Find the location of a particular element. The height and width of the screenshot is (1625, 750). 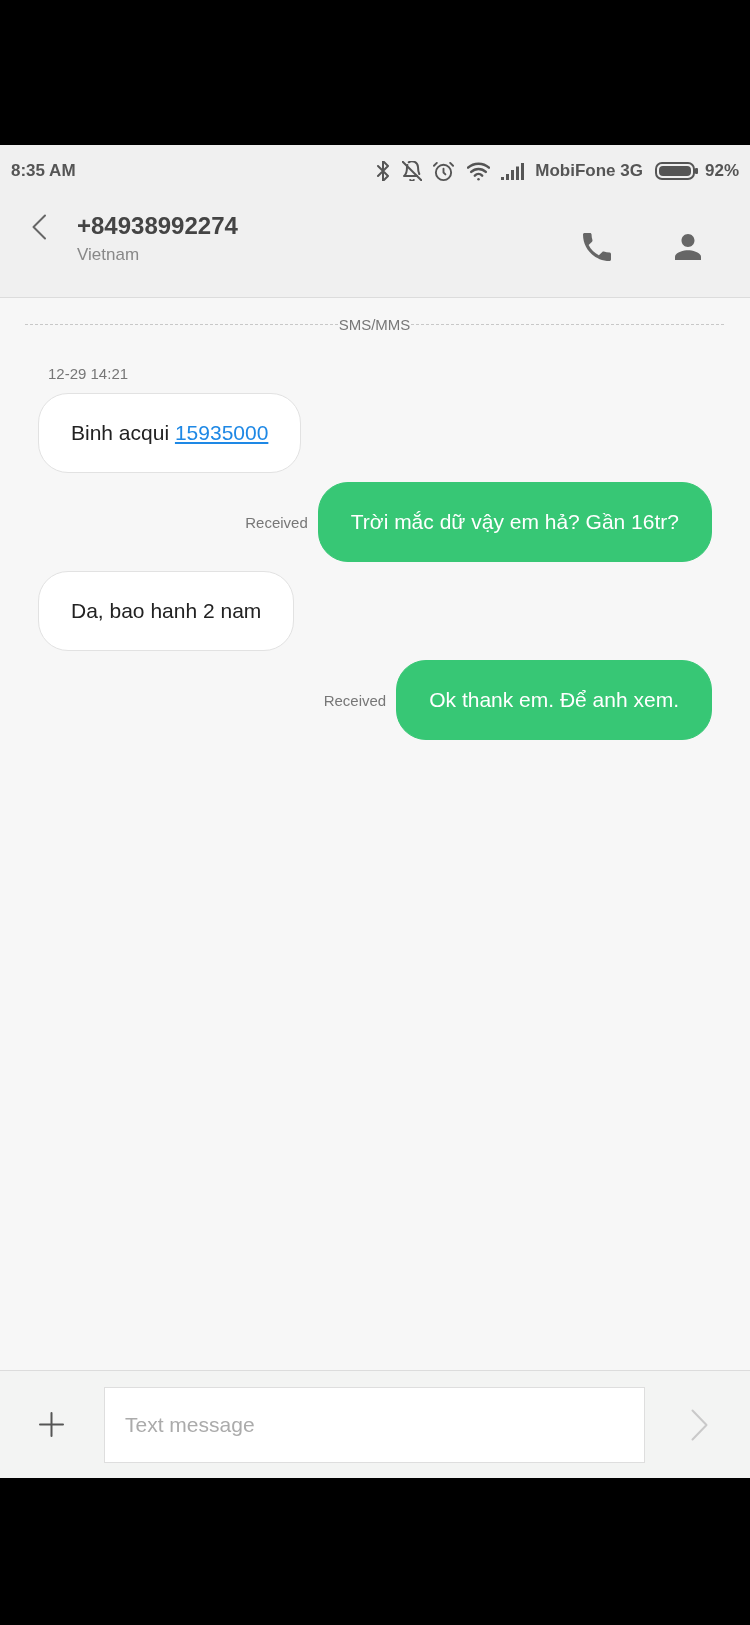

status-time: 8:35 AM is located at coordinates (43, 171).